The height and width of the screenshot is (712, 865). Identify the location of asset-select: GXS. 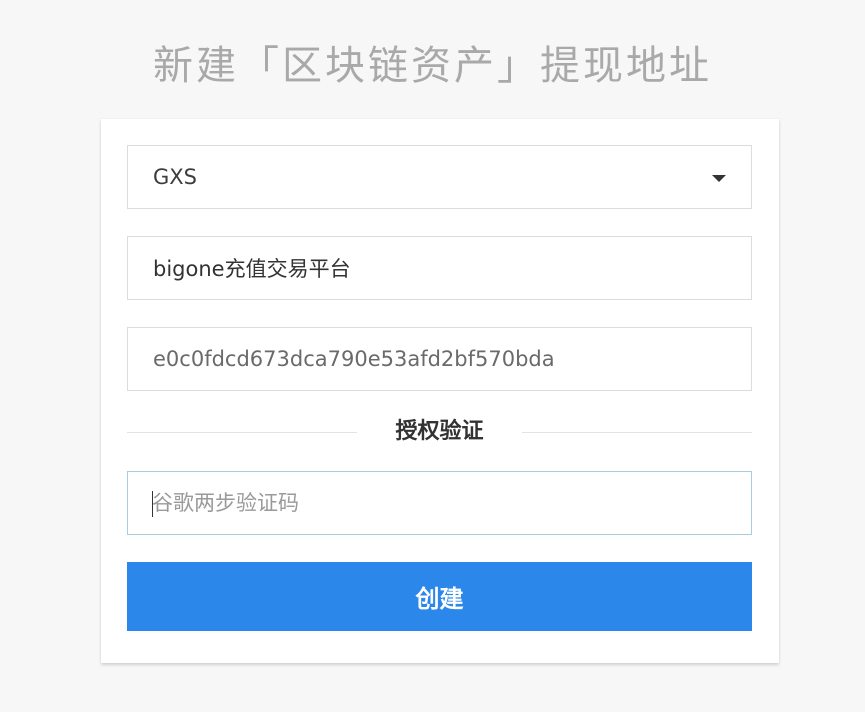
(439, 177).